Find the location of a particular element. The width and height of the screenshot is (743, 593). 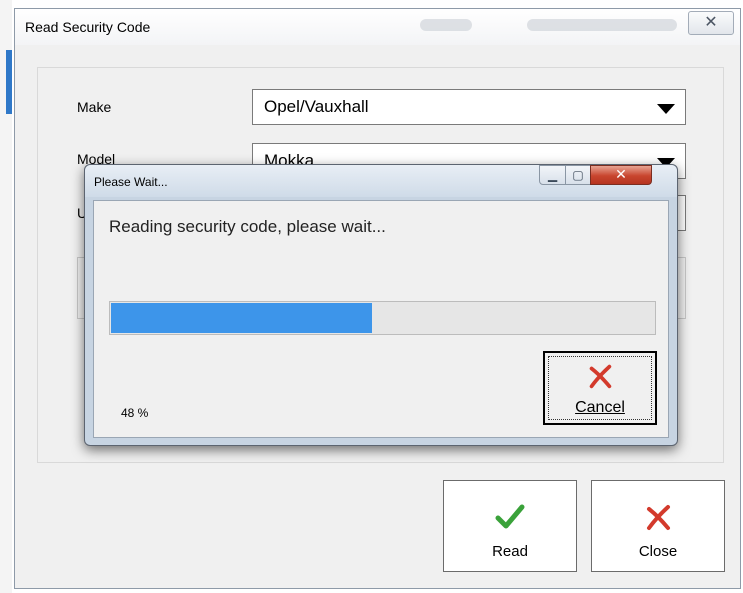

progress-bar-fill is located at coordinates (241, 318).